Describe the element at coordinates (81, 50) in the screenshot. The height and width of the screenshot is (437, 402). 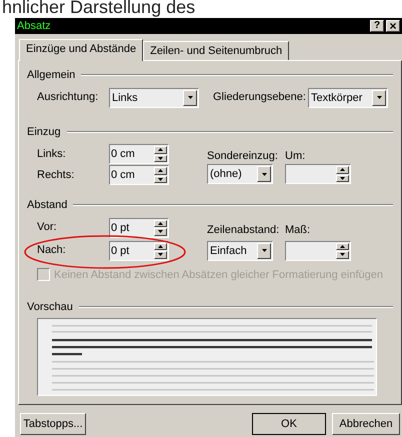
I see `tab: Einzüge und Abstände` at that location.